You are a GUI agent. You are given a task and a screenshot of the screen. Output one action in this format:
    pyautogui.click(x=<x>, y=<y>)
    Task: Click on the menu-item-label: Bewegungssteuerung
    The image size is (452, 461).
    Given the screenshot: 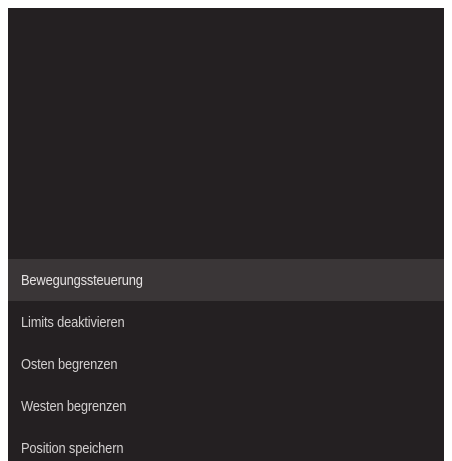 What is the action you would take?
    pyautogui.click(x=82, y=280)
    